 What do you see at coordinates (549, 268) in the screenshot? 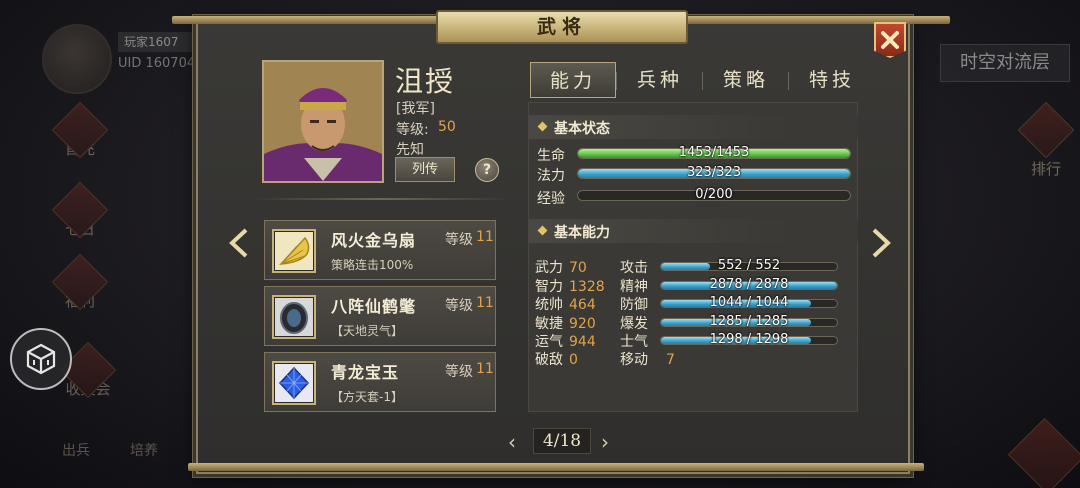
I see `attr-label: 武力` at bounding box center [549, 268].